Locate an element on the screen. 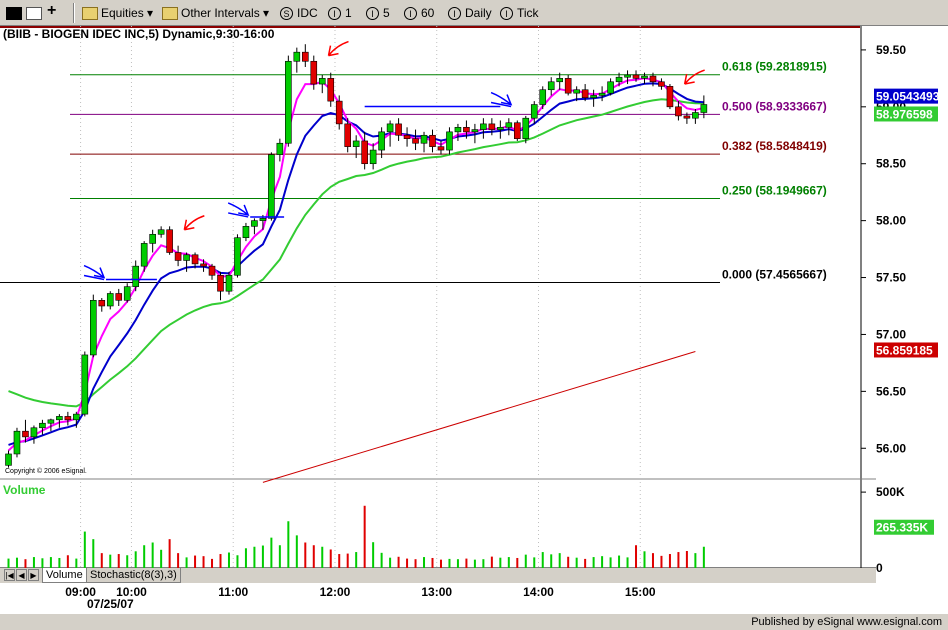 This screenshot has width=948, height=630. add-icon: + is located at coordinates (51, 11).